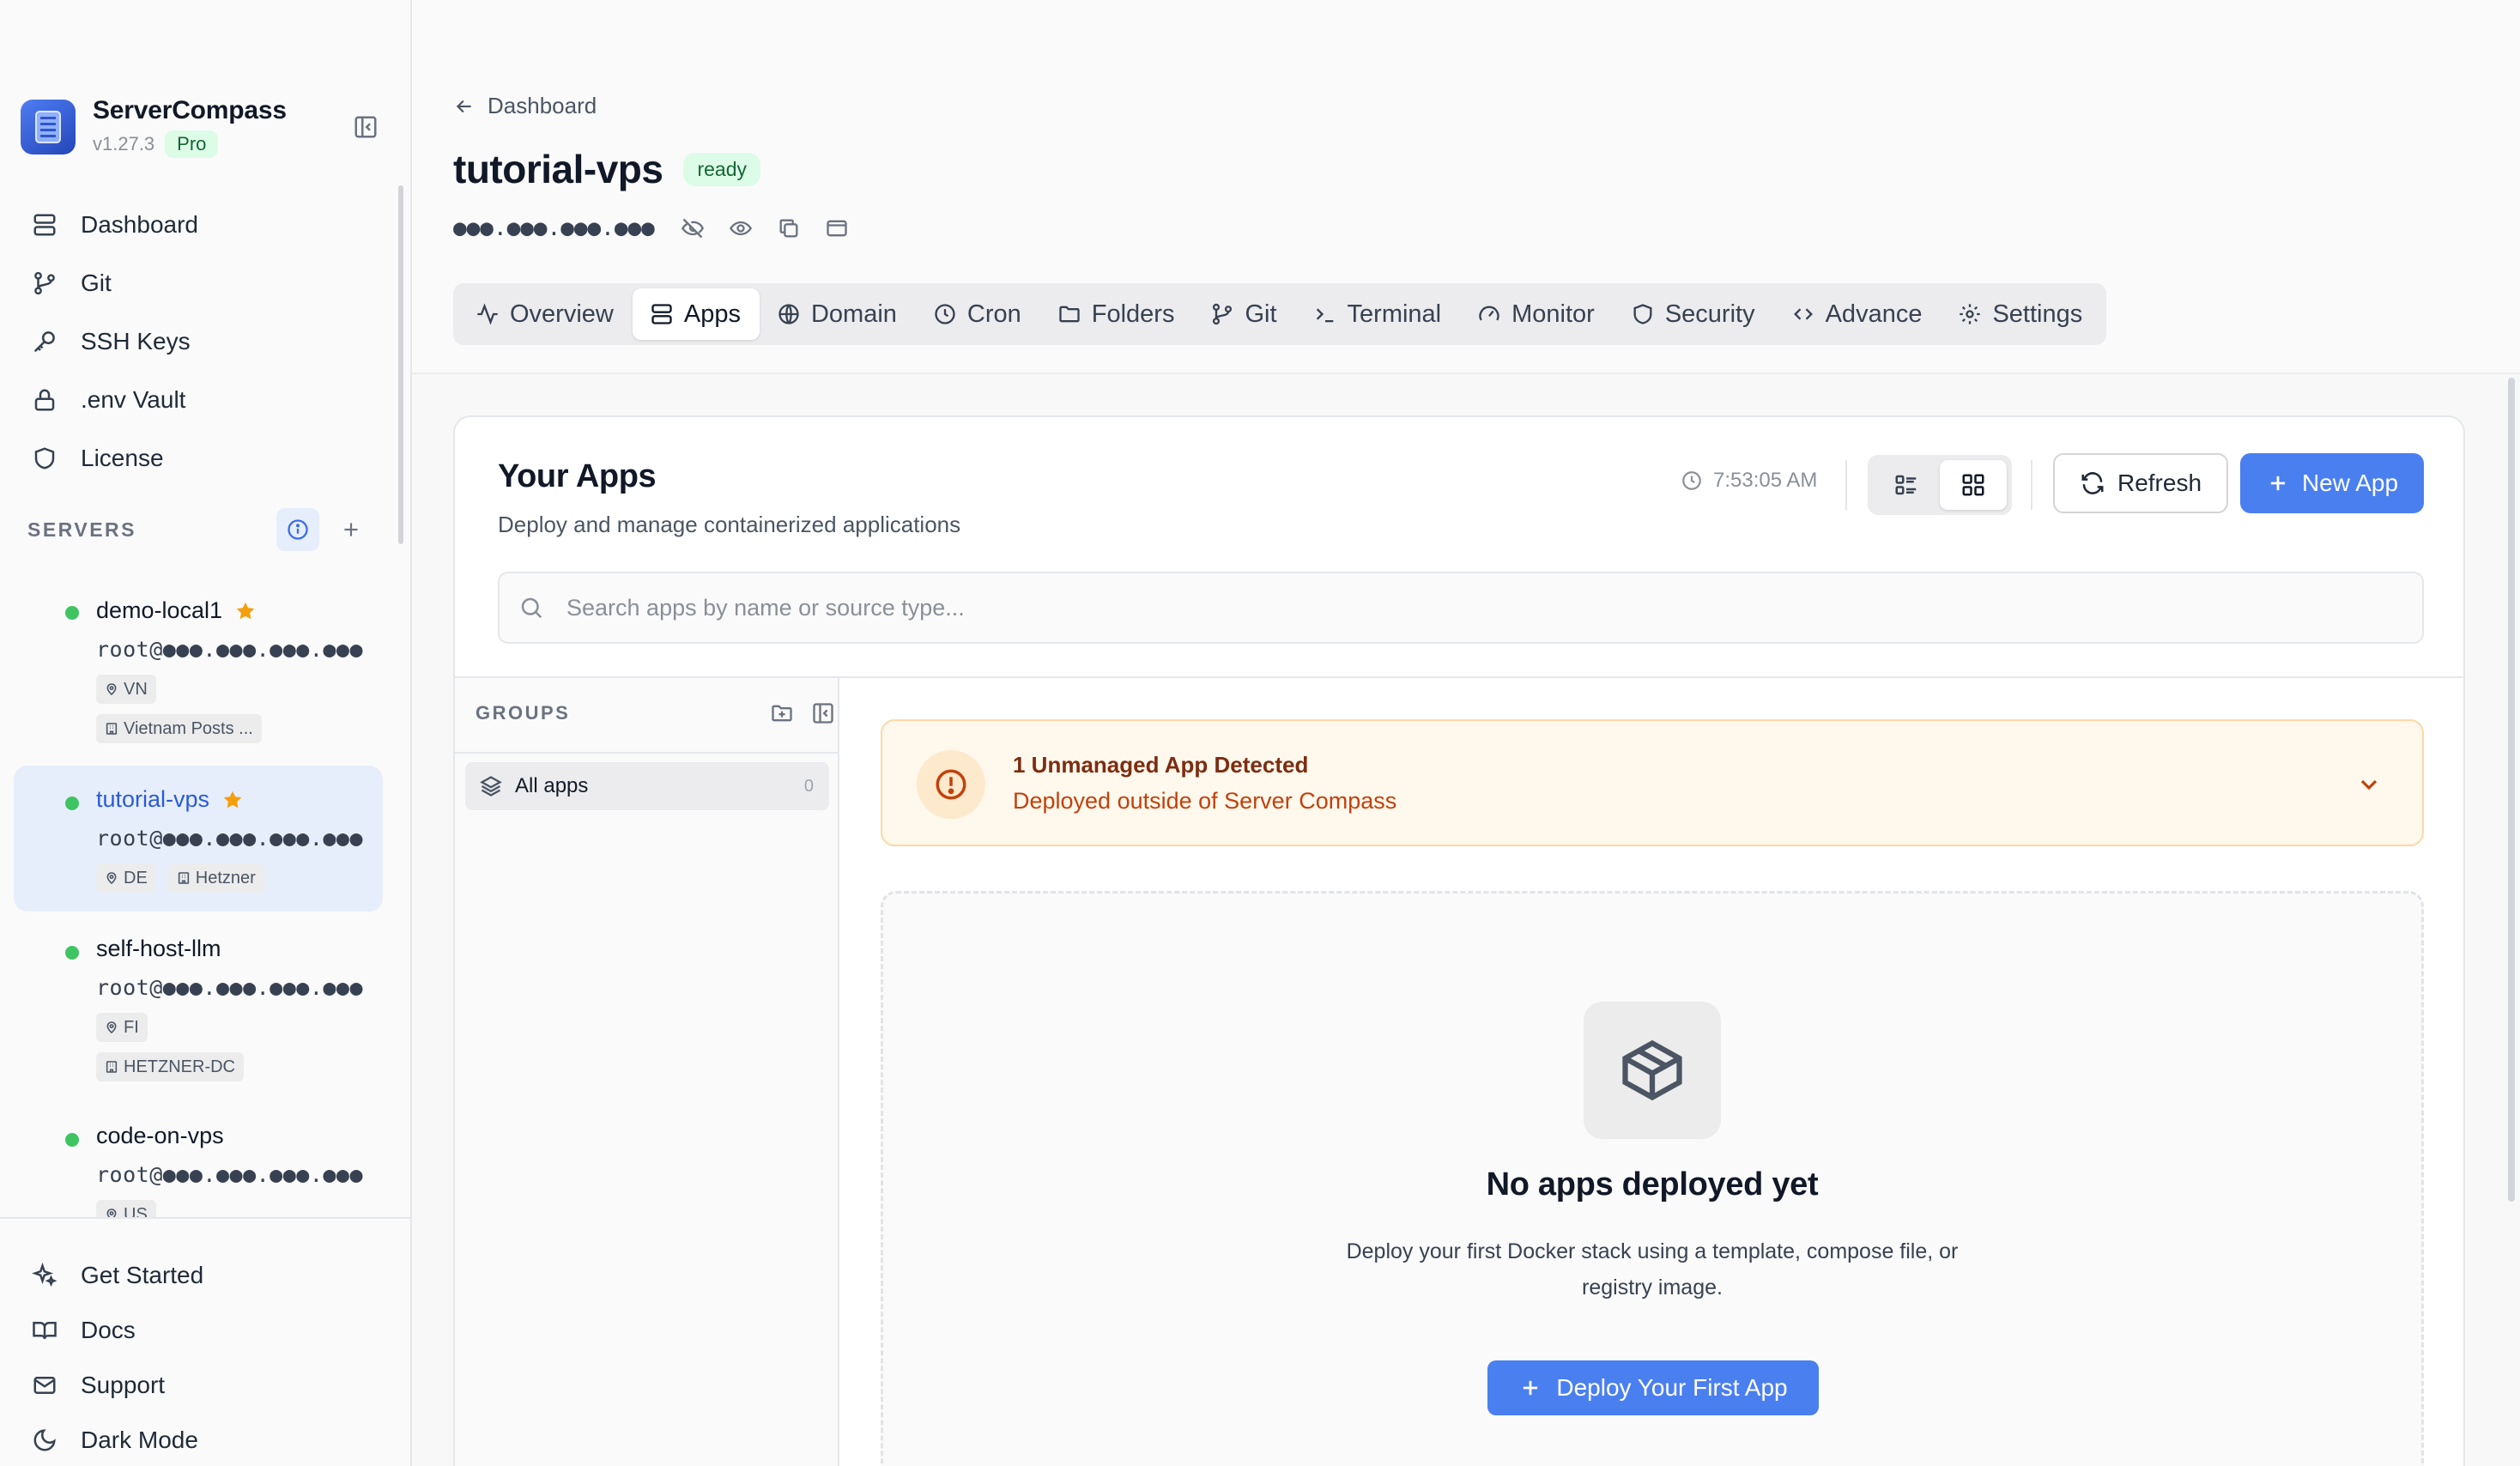 The width and height of the screenshot is (2520, 1466). What do you see at coordinates (190, 110) in the screenshot?
I see `app-name: ServerCompass` at bounding box center [190, 110].